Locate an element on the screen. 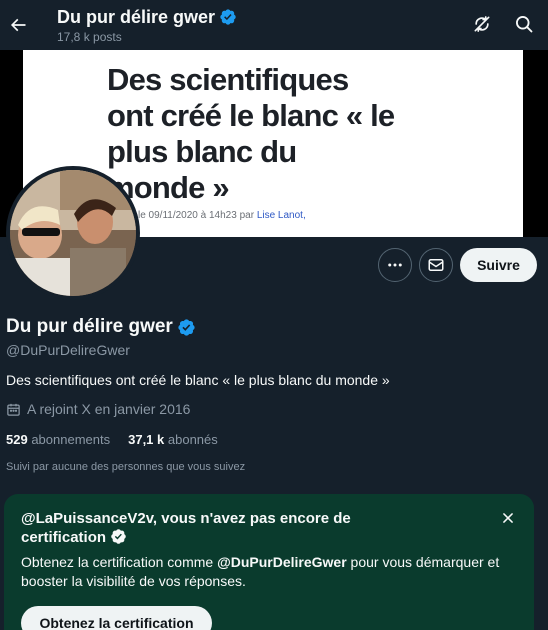 The image size is (548, 630). followers-link: 37,1 k abonnés is located at coordinates (173, 439).